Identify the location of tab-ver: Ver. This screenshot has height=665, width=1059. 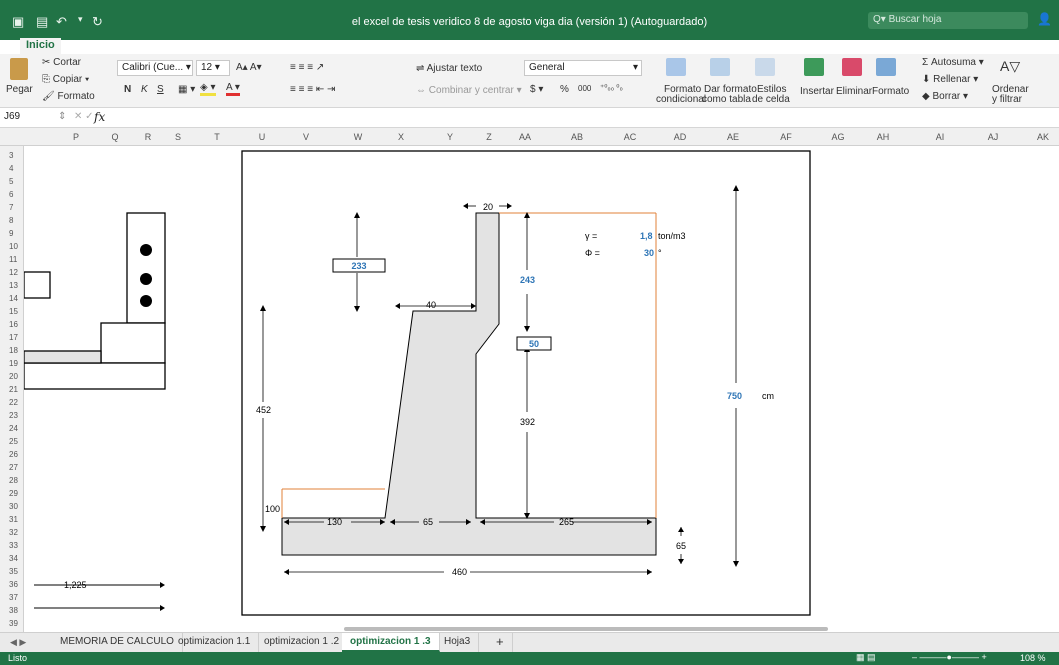
(379, 46).